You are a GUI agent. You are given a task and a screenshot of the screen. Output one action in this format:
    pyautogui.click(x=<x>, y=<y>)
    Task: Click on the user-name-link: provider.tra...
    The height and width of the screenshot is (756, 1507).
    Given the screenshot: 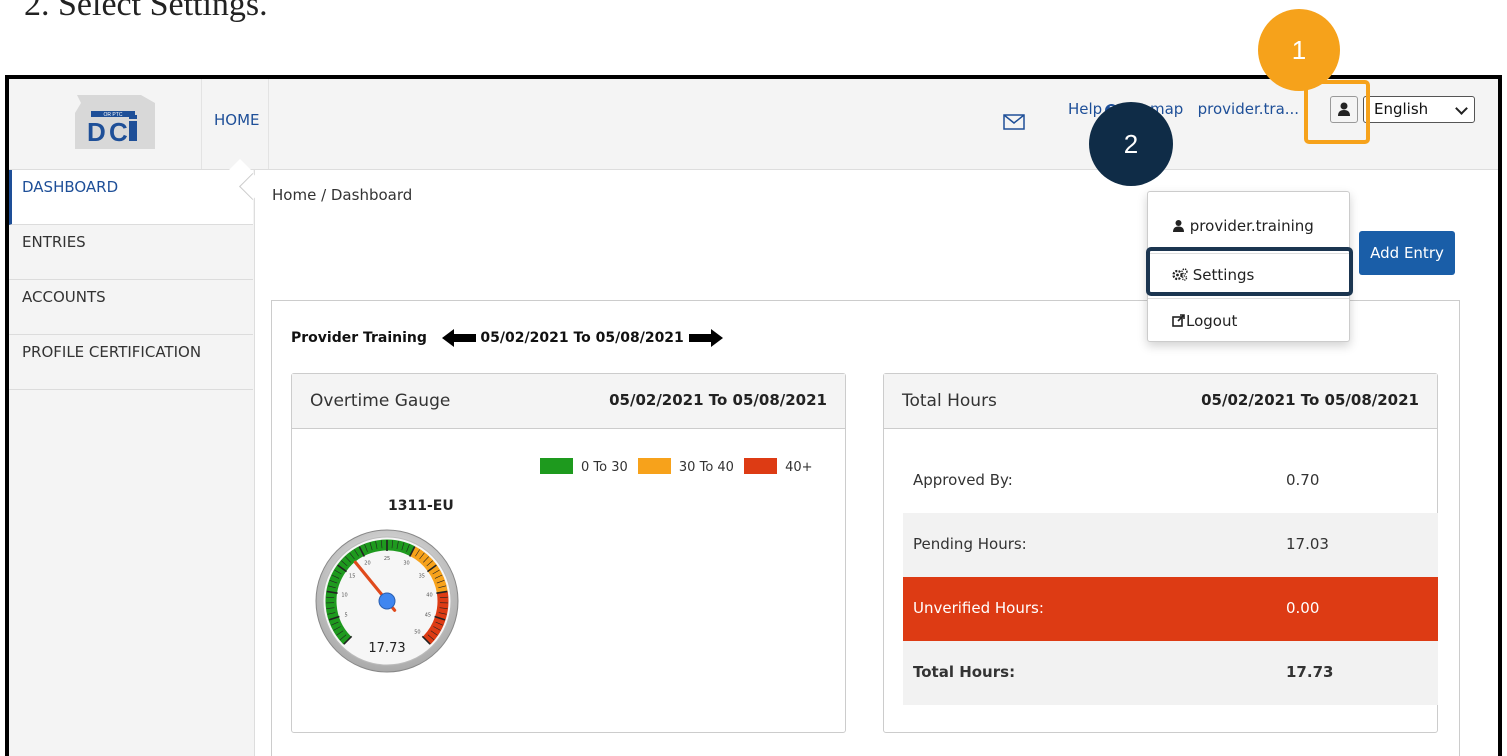 What is the action you would take?
    pyautogui.click(x=1248, y=109)
    